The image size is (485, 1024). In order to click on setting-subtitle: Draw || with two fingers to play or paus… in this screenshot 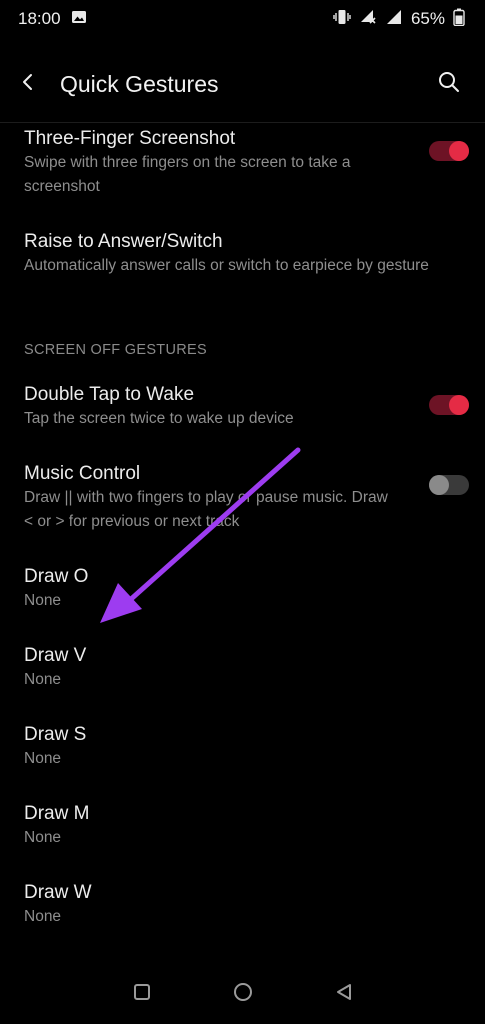, I will do `click(206, 509)`.